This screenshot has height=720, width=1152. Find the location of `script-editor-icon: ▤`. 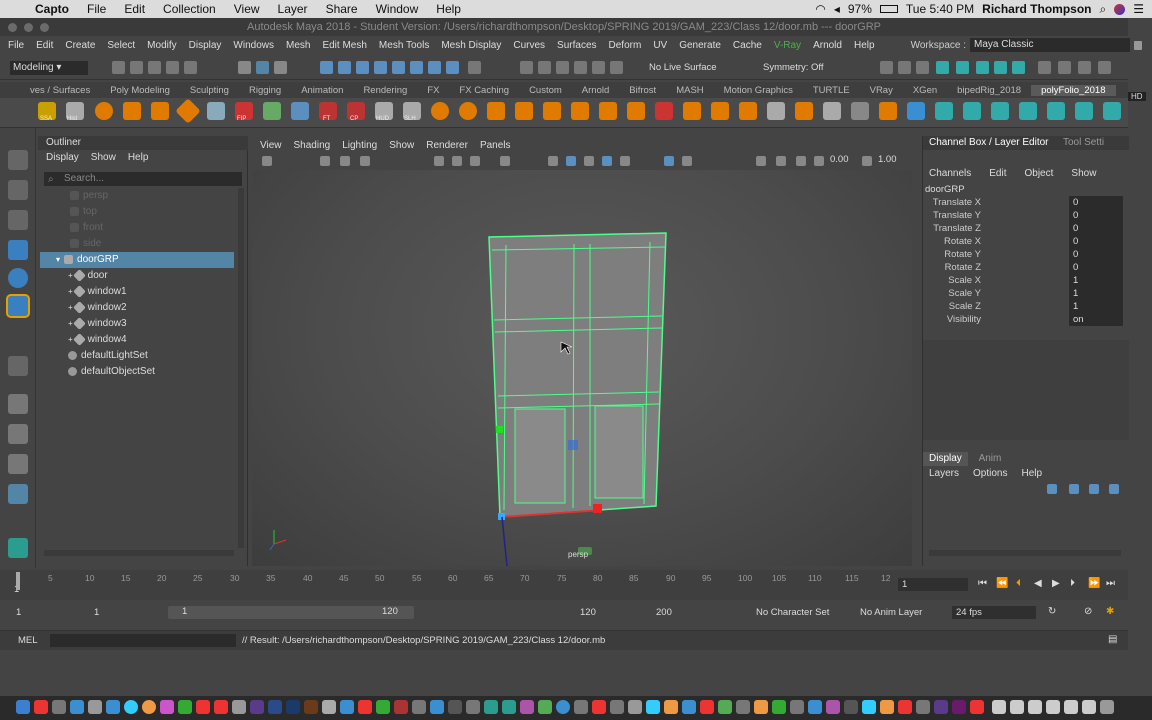

script-editor-icon: ▤ is located at coordinates (1112, 639).